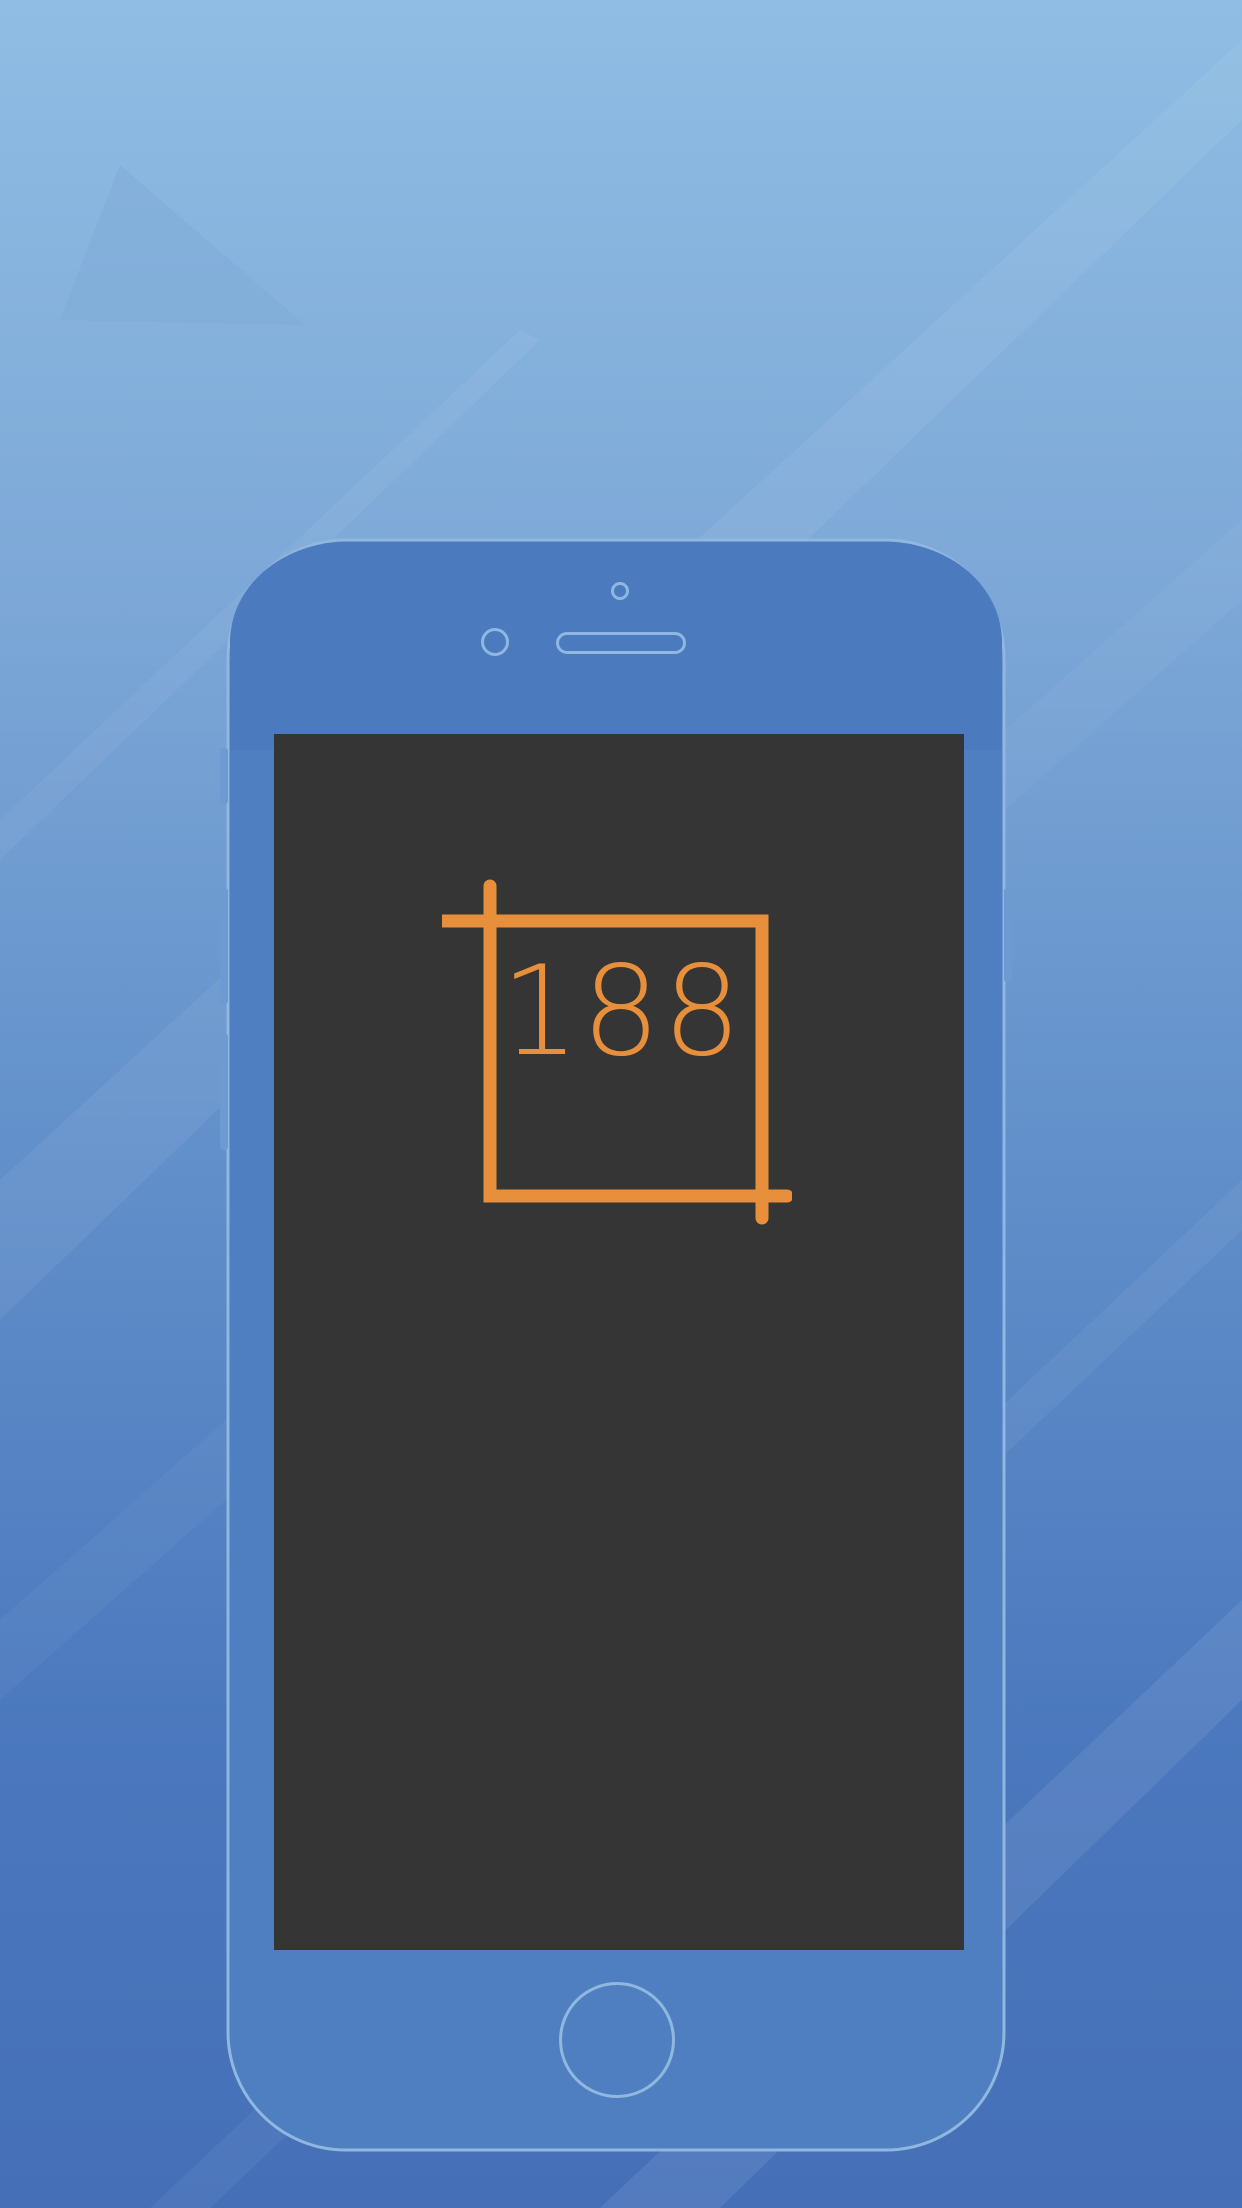 Image resolution: width=1242 pixels, height=2208 pixels. What do you see at coordinates (622, 1012) in the screenshot?
I see `logo-number: 188` at bounding box center [622, 1012].